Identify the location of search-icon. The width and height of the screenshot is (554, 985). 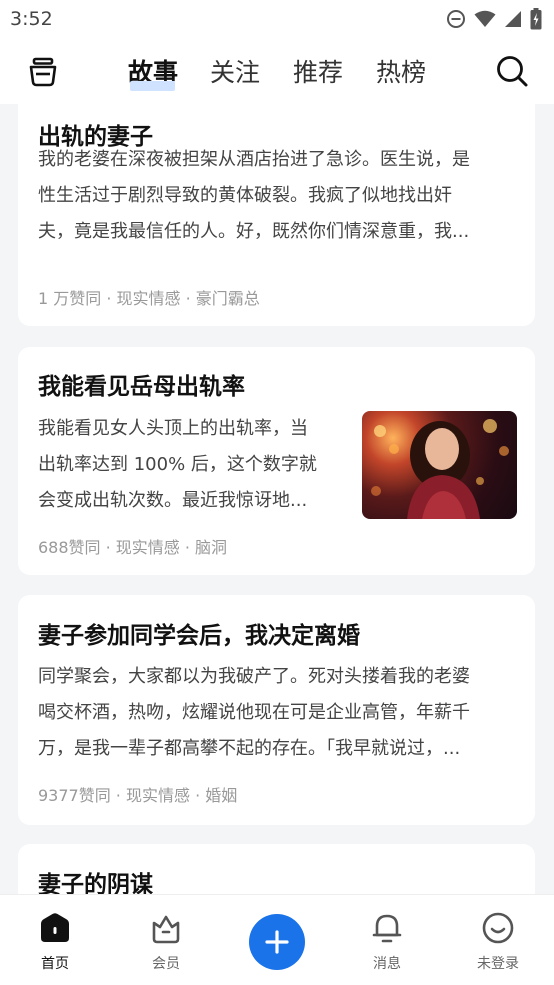
(512, 71).